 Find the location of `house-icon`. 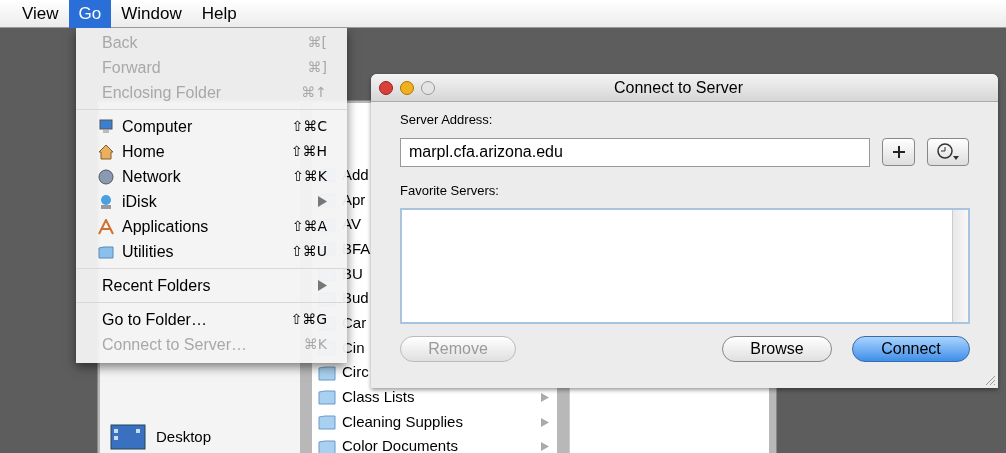

house-icon is located at coordinates (106, 151).